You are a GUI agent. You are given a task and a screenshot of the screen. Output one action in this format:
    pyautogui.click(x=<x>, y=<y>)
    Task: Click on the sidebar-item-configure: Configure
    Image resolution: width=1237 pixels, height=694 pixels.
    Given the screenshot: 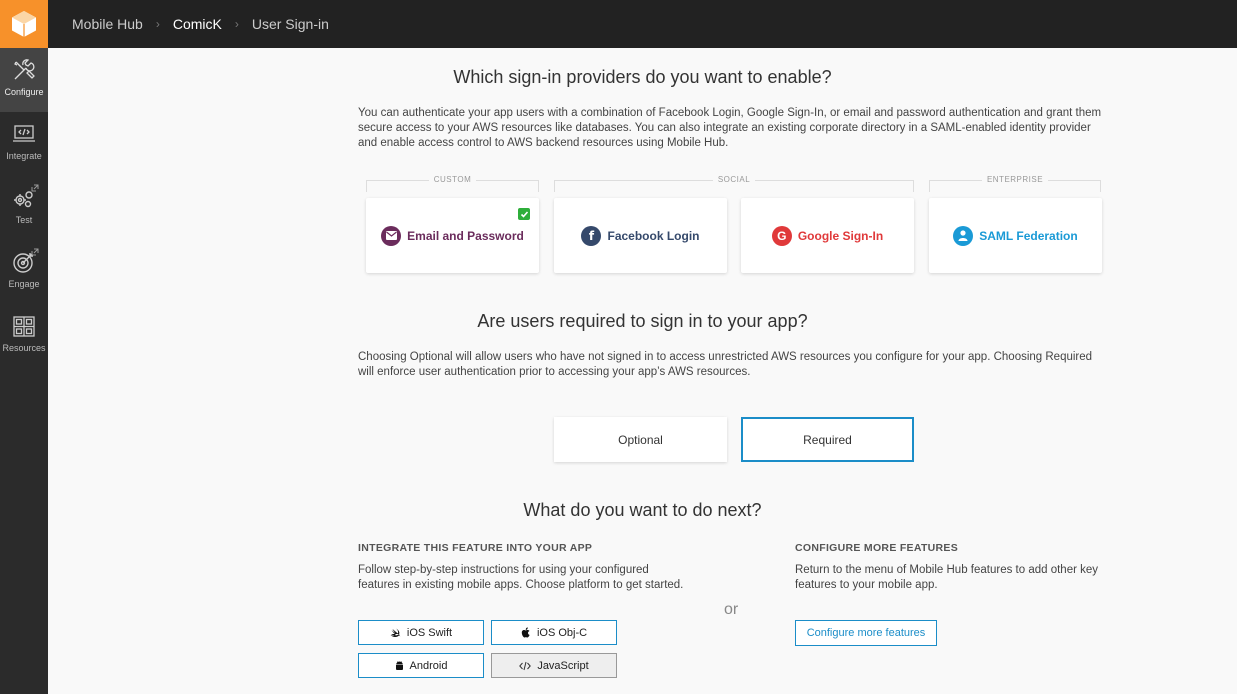 What is the action you would take?
    pyautogui.click(x=24, y=80)
    